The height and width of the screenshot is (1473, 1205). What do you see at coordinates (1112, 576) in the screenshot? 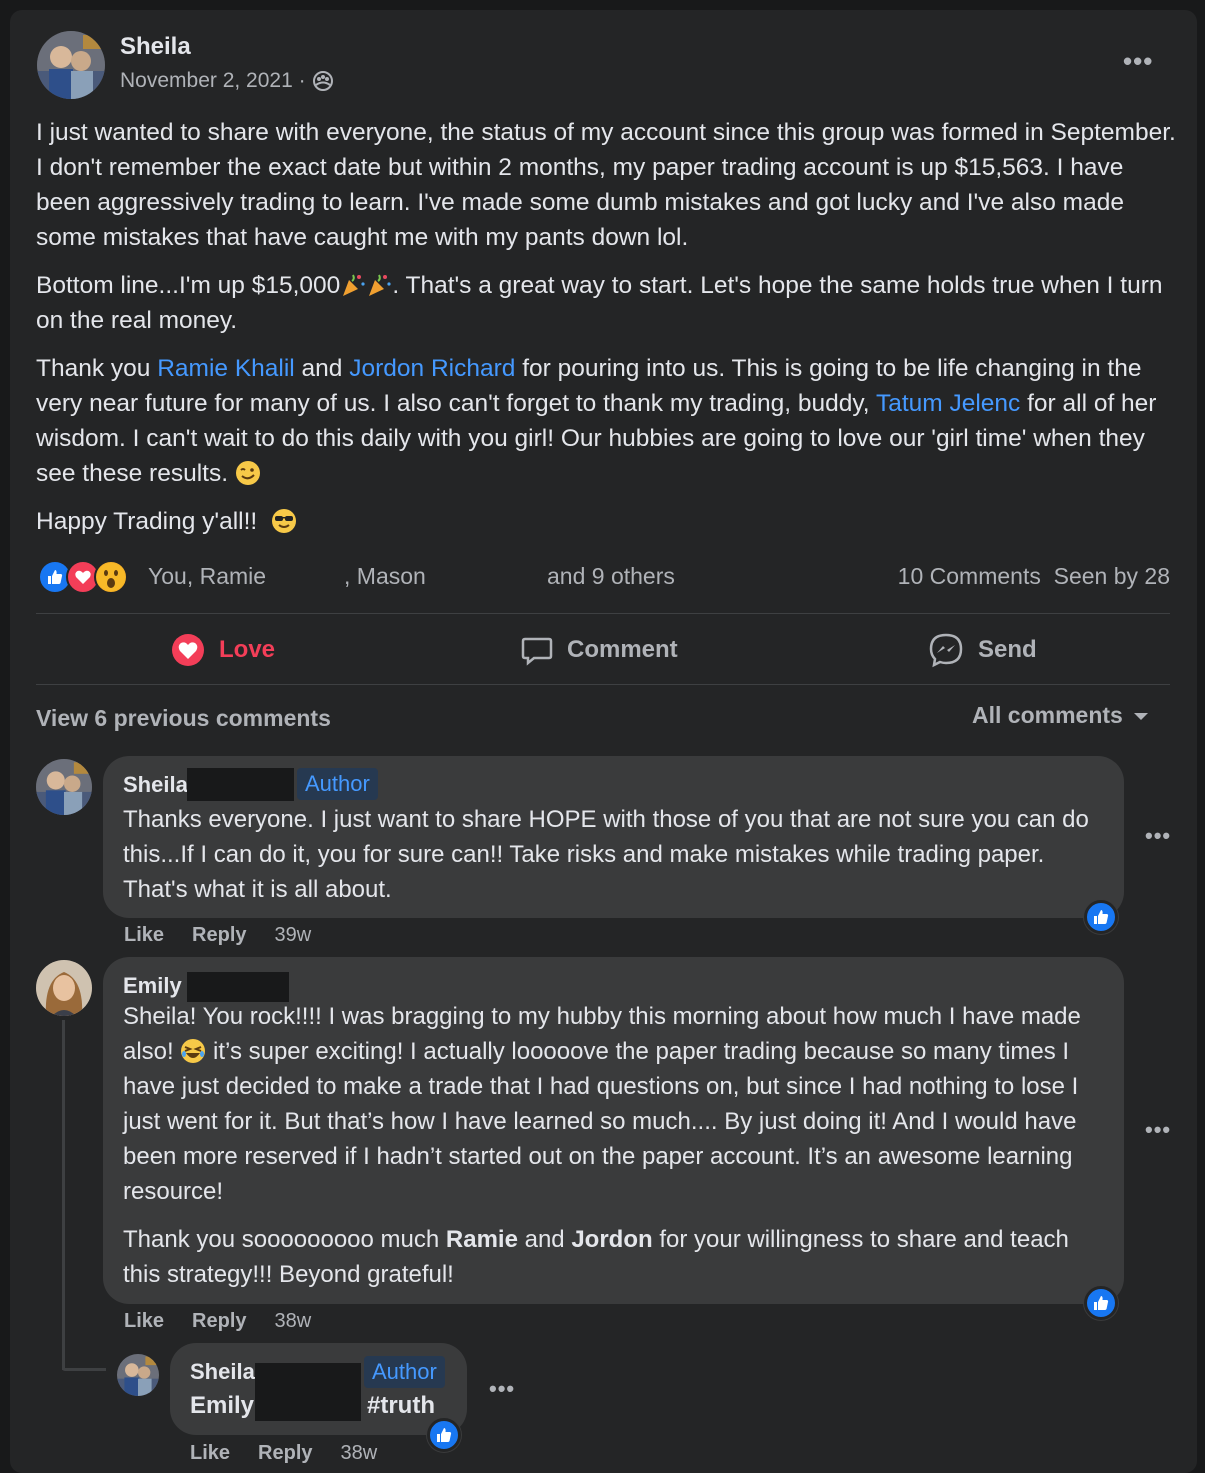
I see `seen-by-count: Seen by 28` at bounding box center [1112, 576].